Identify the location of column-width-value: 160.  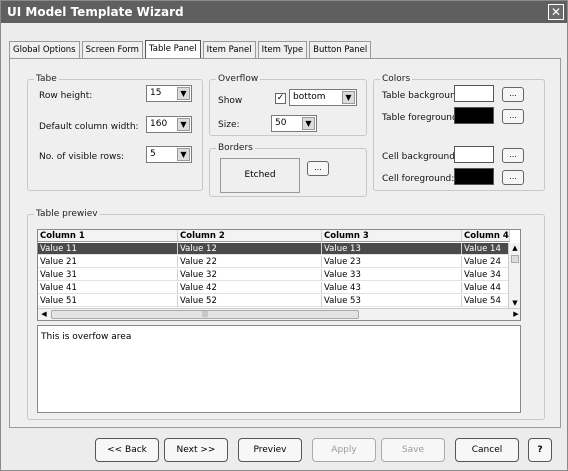
(159, 124).